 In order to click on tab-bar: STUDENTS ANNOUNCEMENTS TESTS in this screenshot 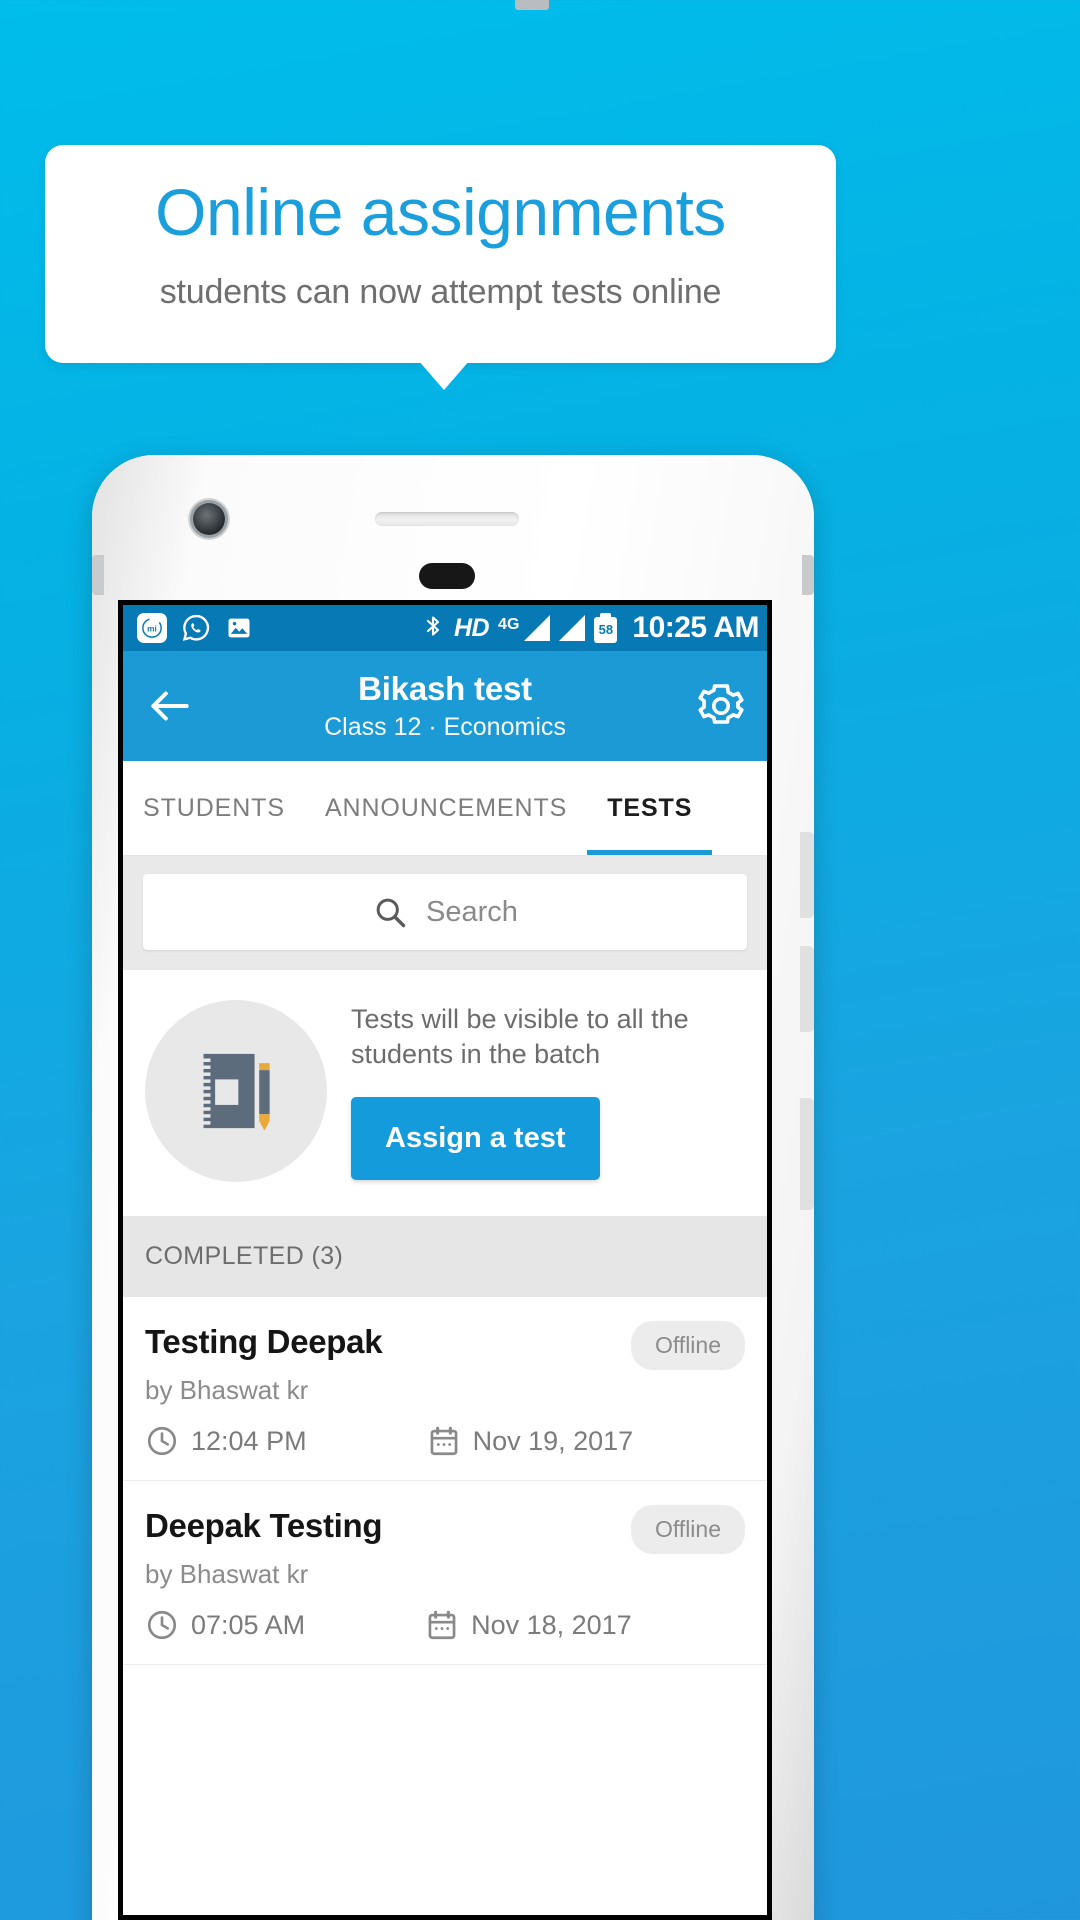, I will do `click(445, 808)`.